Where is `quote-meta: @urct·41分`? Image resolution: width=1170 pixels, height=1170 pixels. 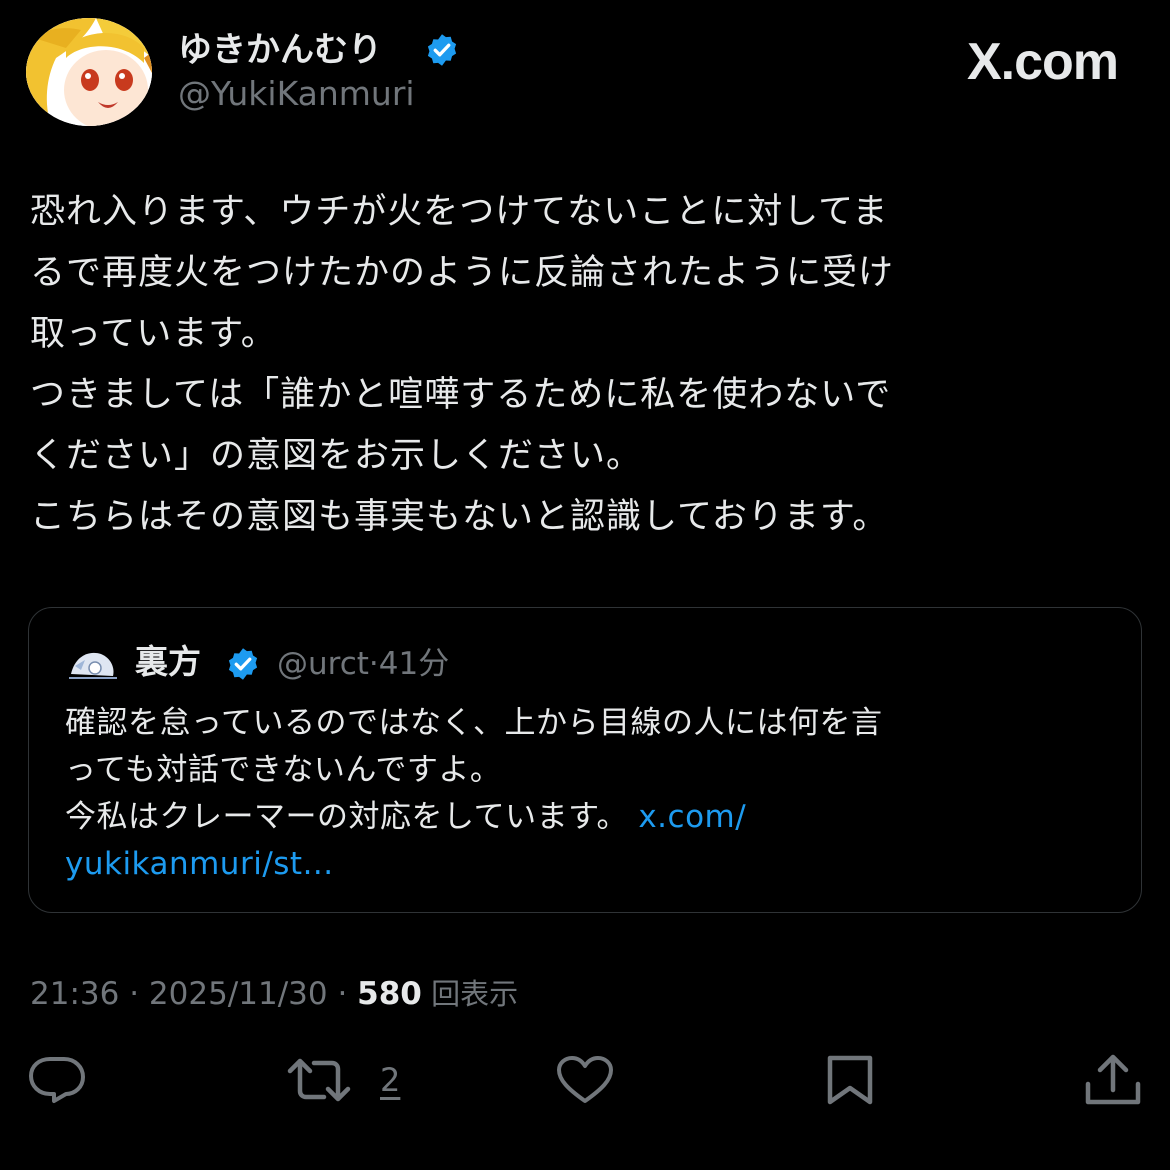
quote-meta: @urct·41分 is located at coordinates (363, 664).